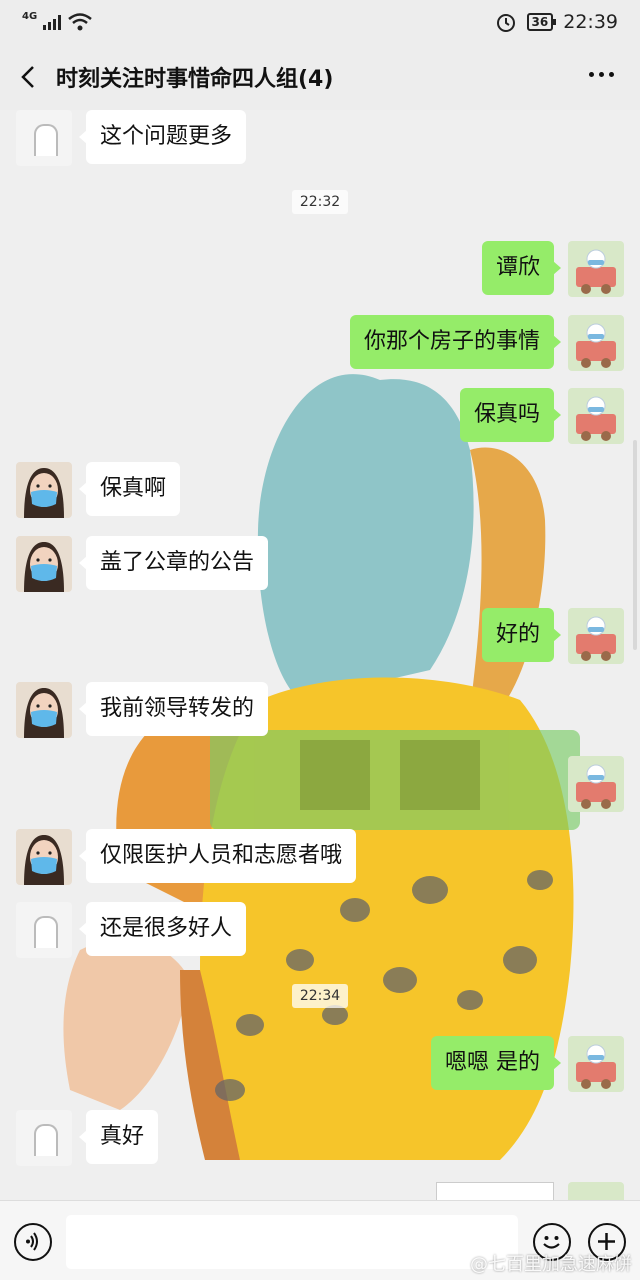 This screenshot has width=640, height=1280. Describe the element at coordinates (590, 22) in the screenshot. I see `clock: 22:39` at that location.